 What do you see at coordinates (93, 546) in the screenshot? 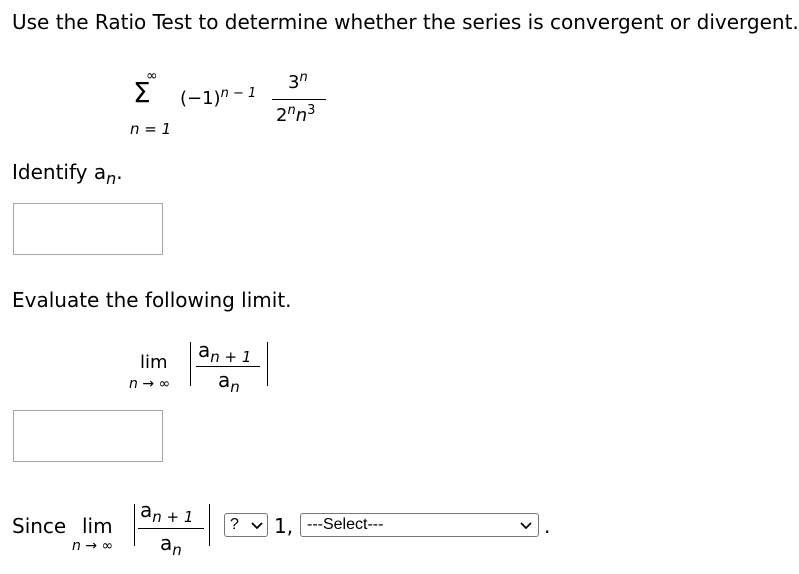
I see `since-lim-under: n → ∞` at bounding box center [93, 546].